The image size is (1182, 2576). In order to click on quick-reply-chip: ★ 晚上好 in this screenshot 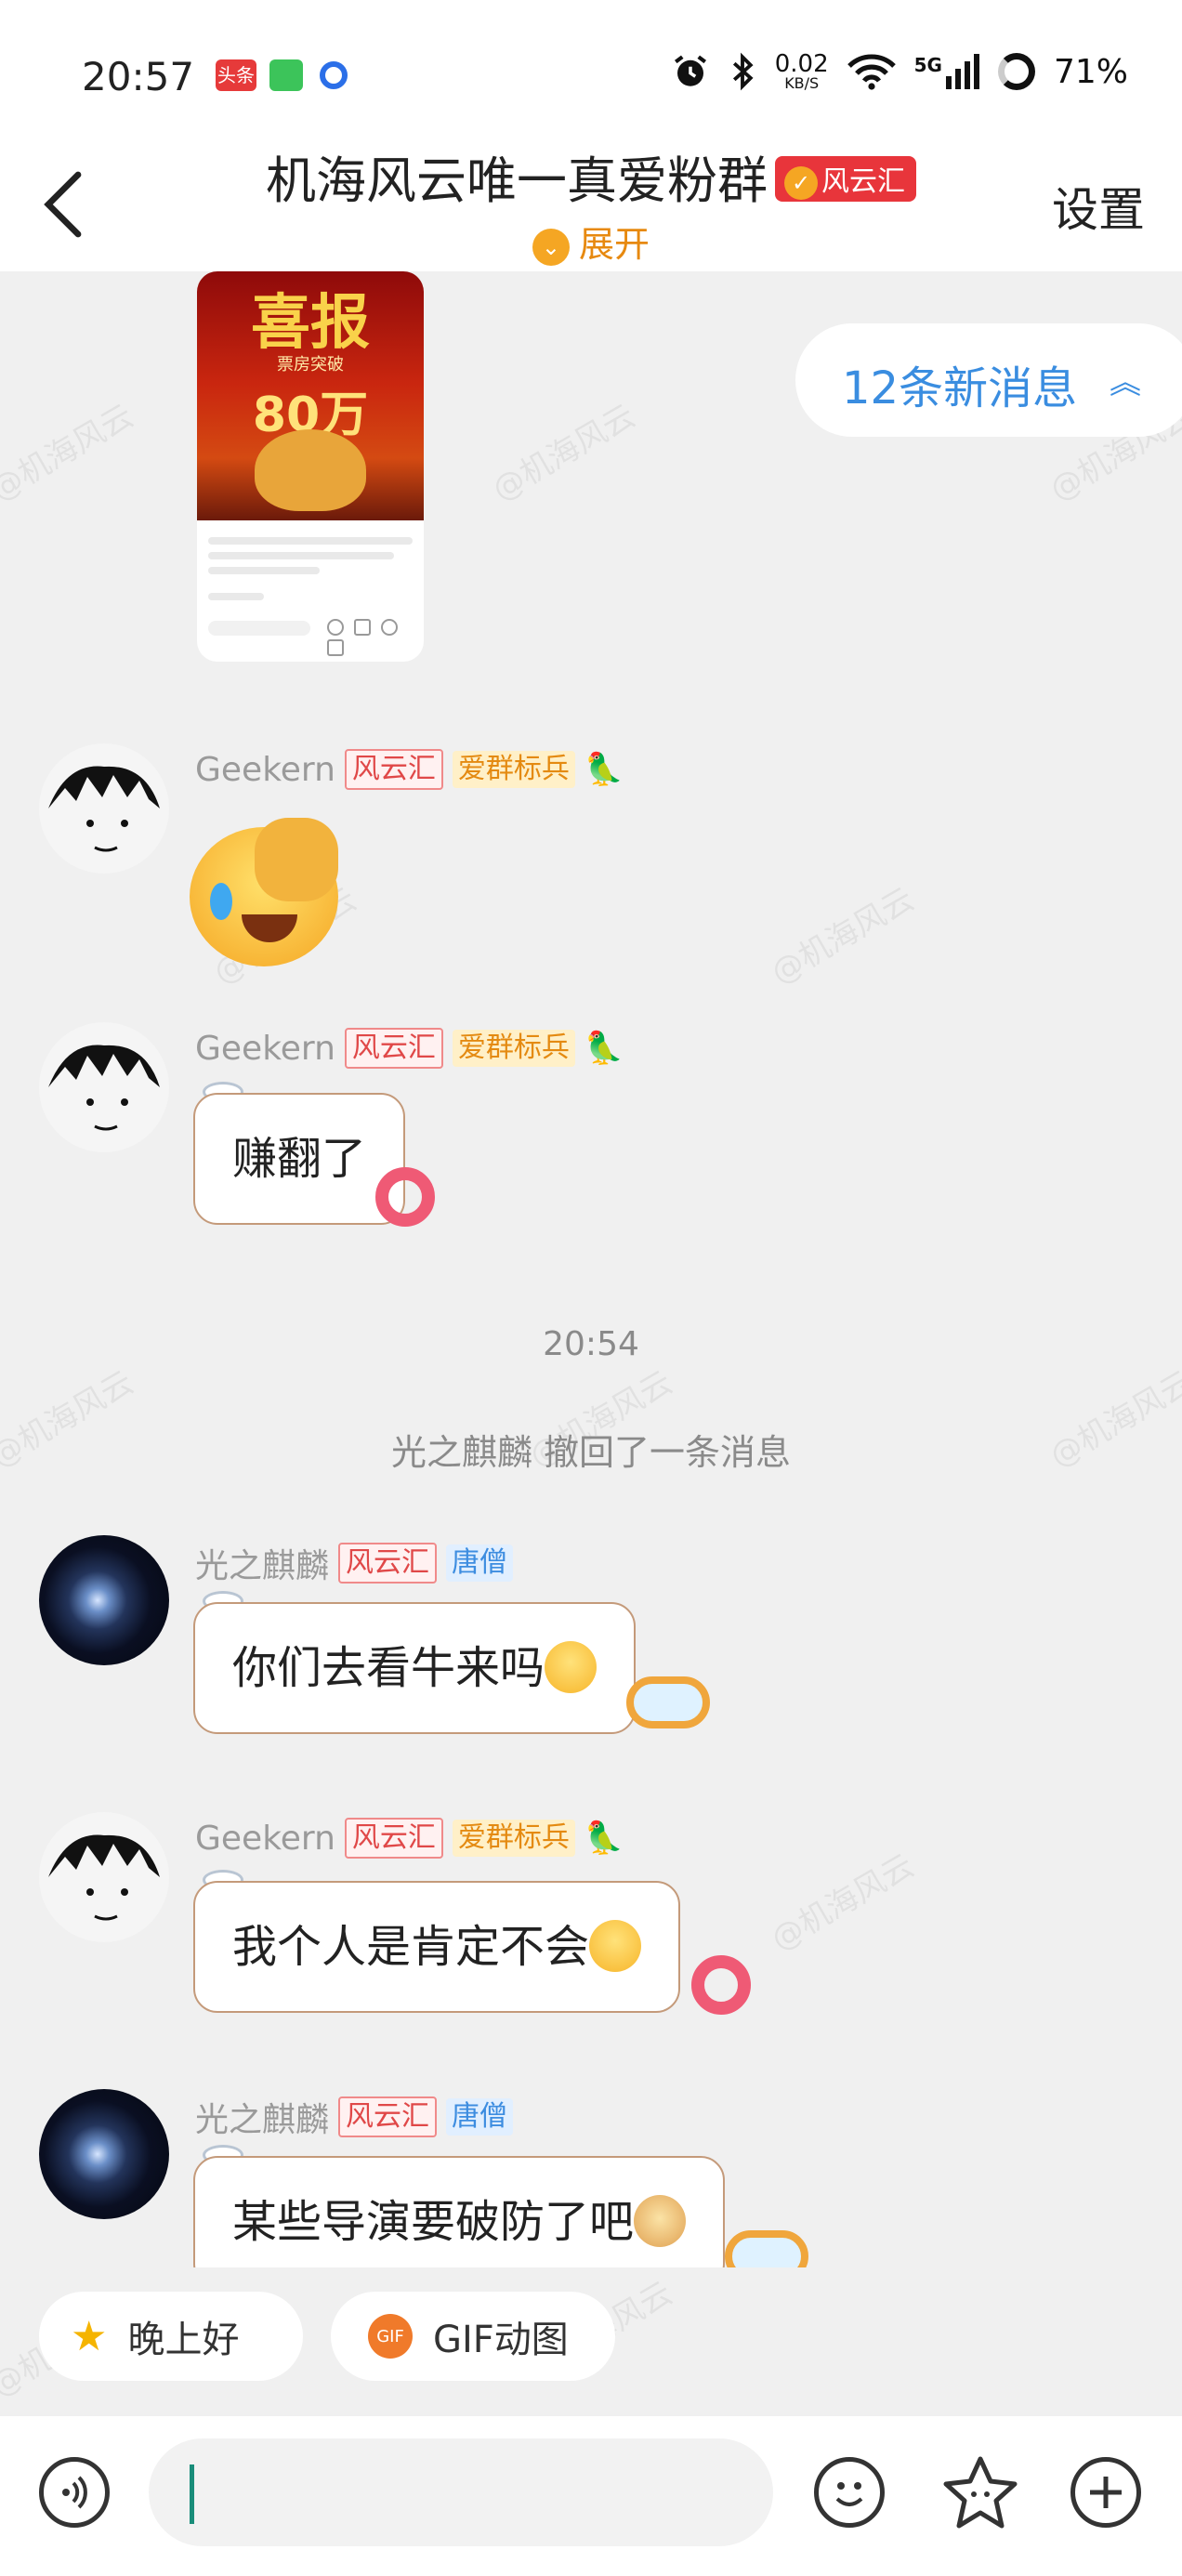, I will do `click(171, 2336)`.